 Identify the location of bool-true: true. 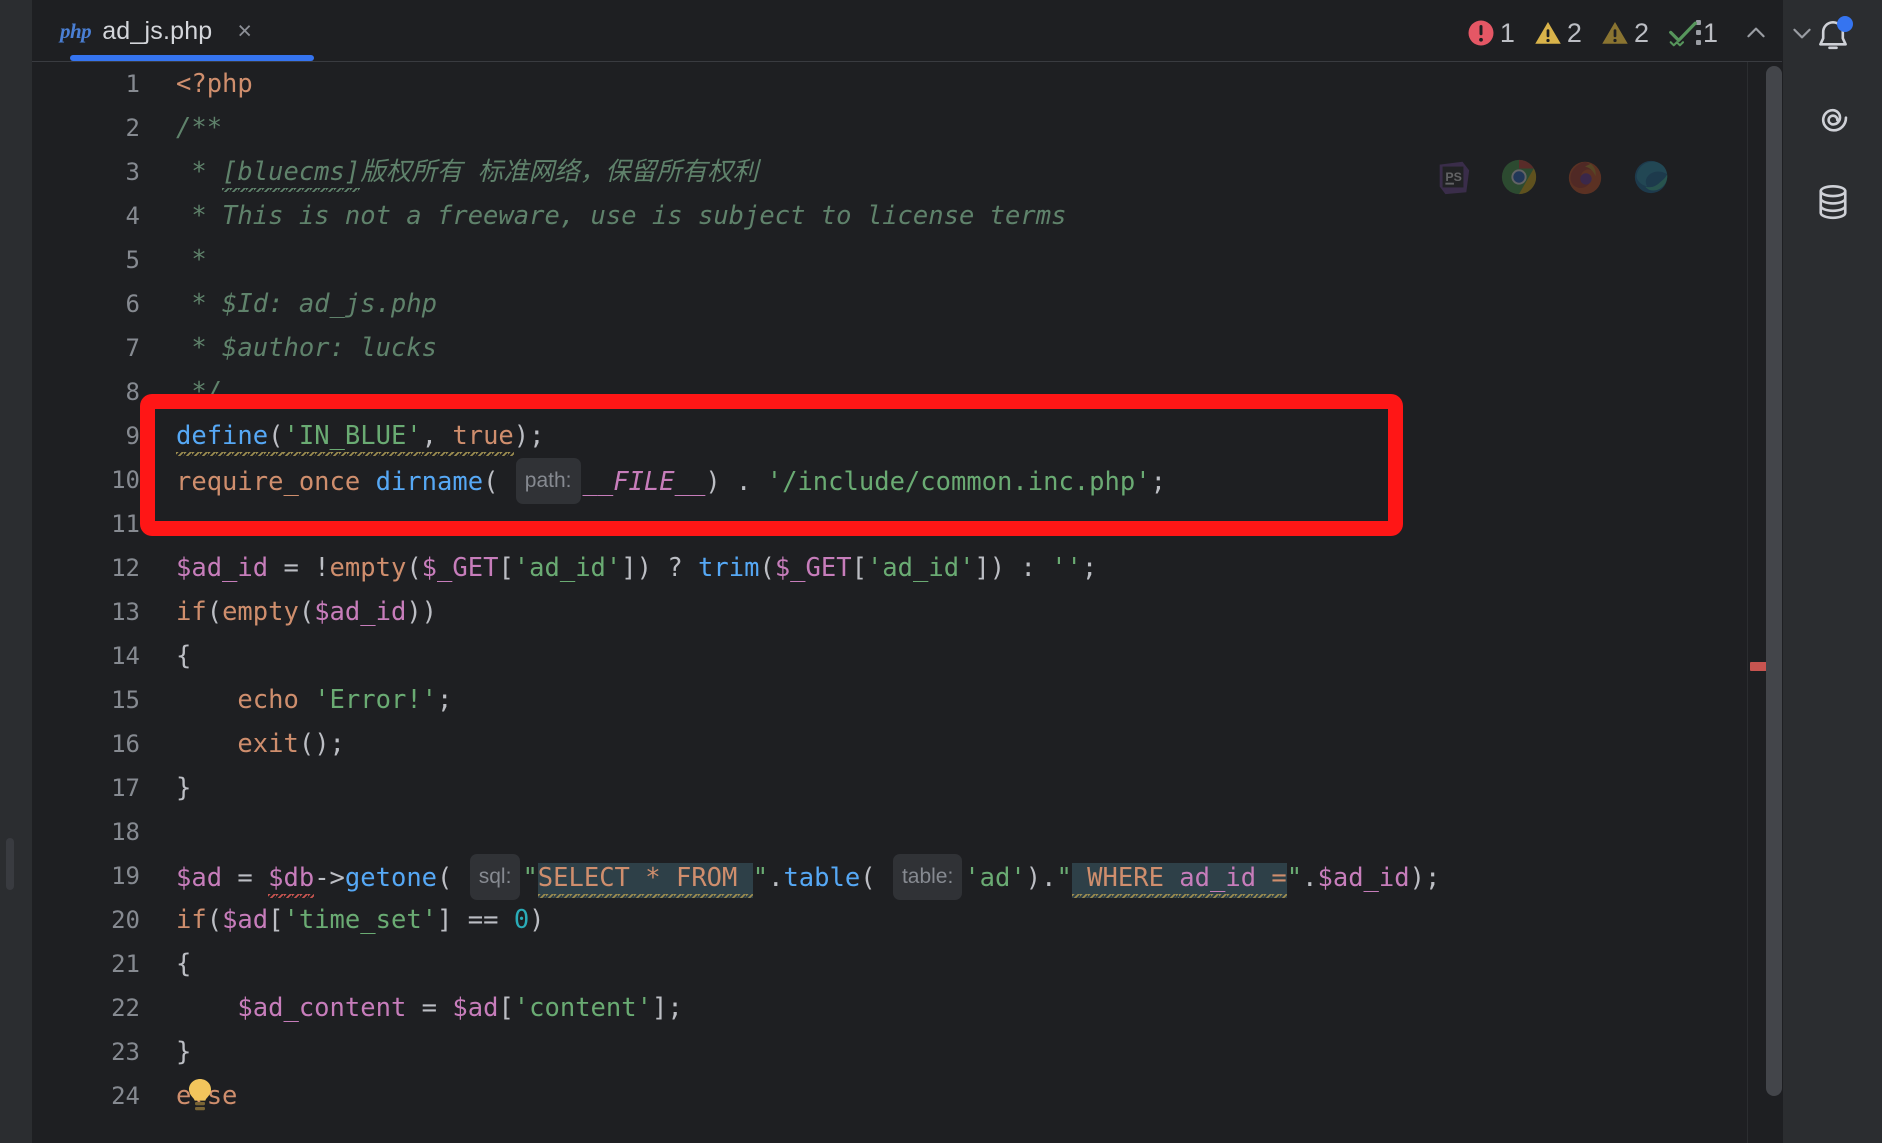
(483, 438).